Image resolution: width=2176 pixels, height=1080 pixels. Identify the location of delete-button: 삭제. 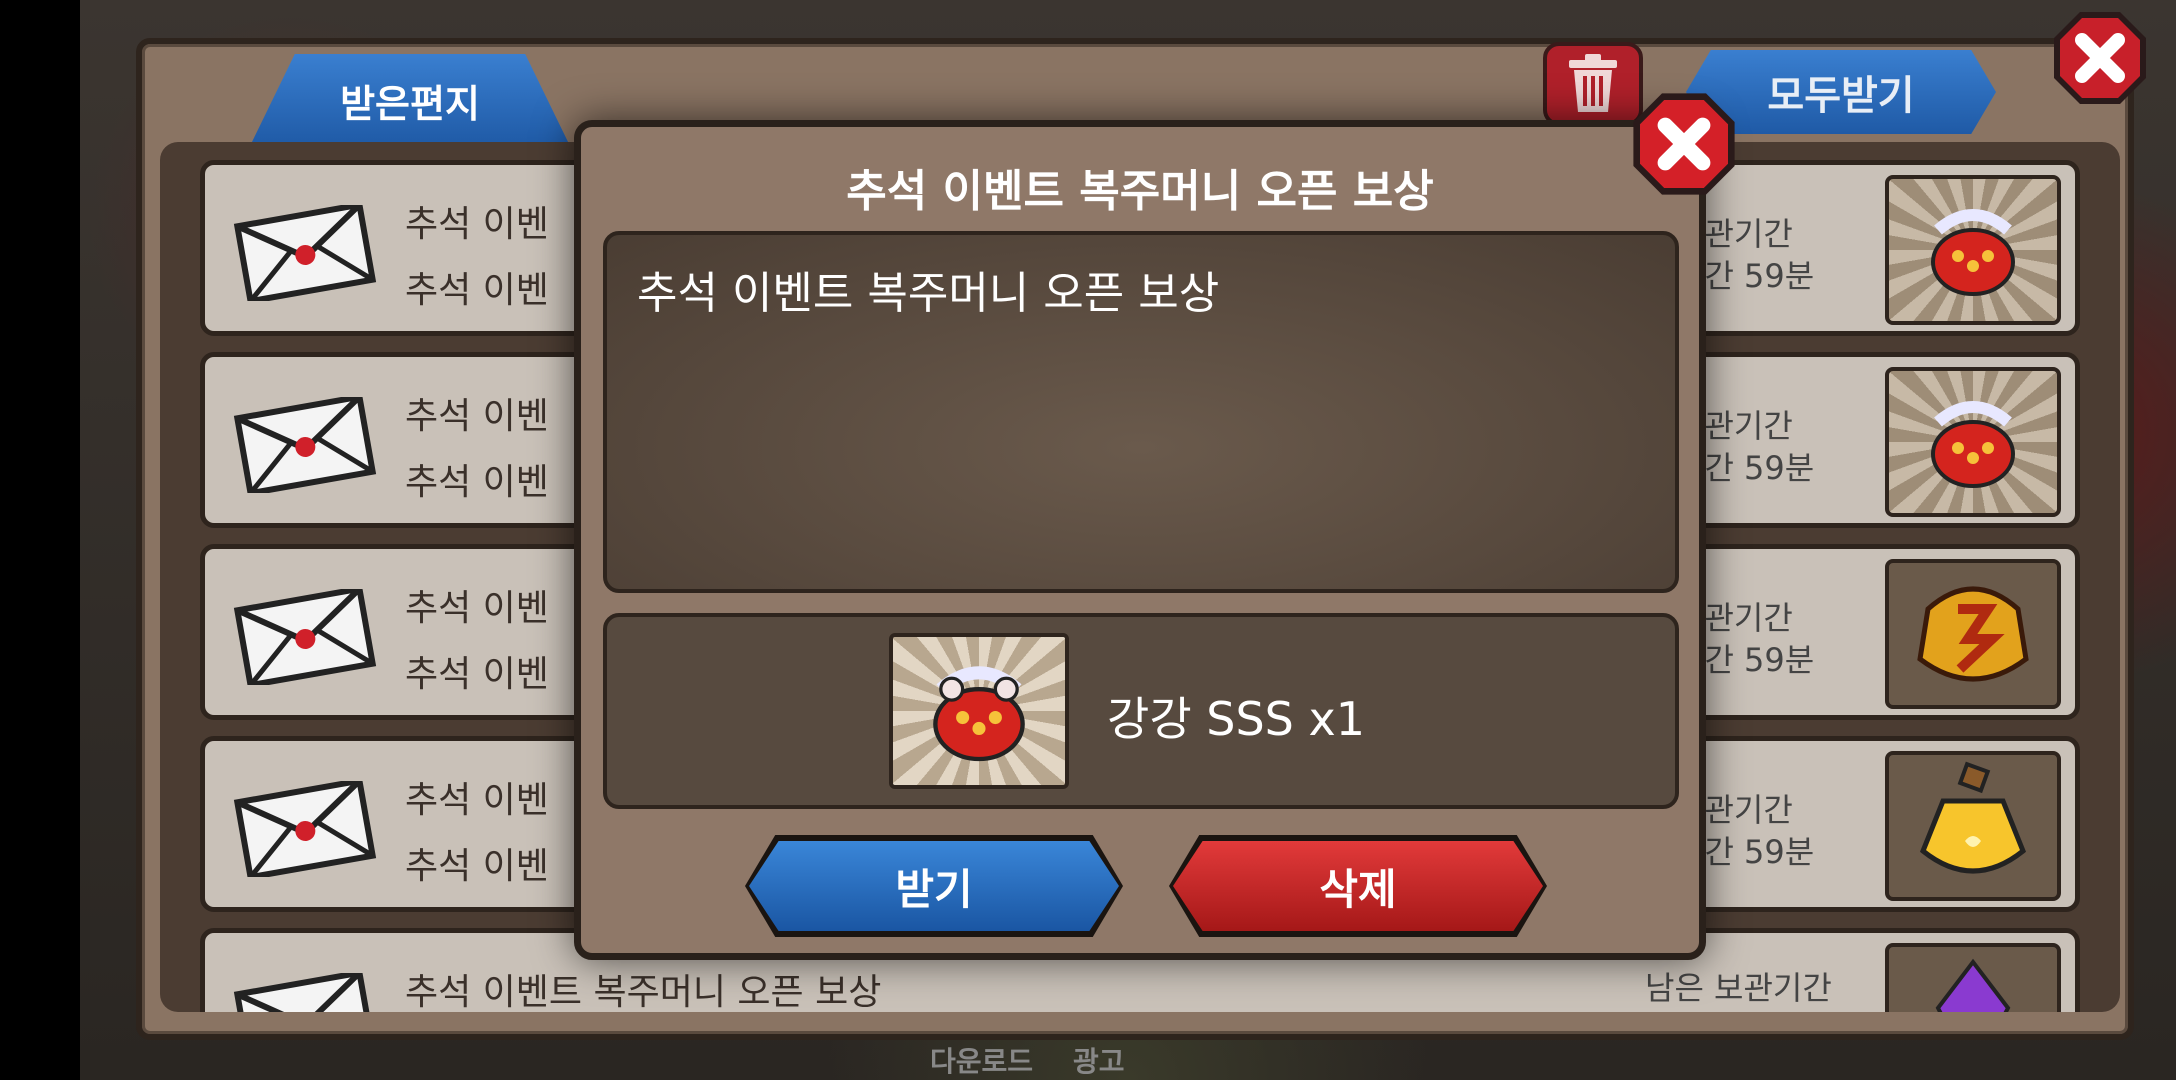
(1358, 886).